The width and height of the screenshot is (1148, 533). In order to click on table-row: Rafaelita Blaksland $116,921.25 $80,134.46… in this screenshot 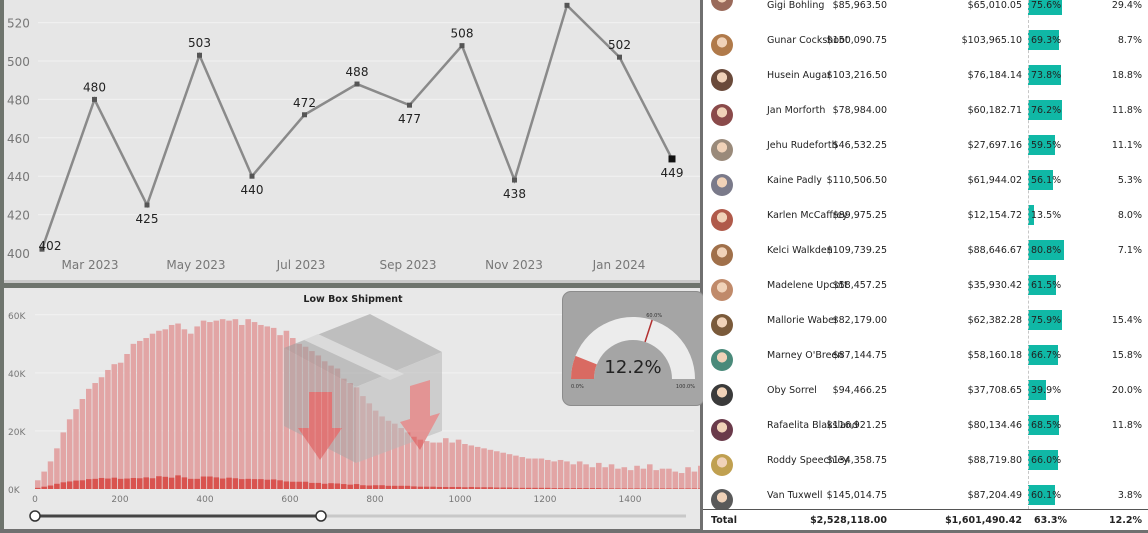, I will do `click(925, 430)`.